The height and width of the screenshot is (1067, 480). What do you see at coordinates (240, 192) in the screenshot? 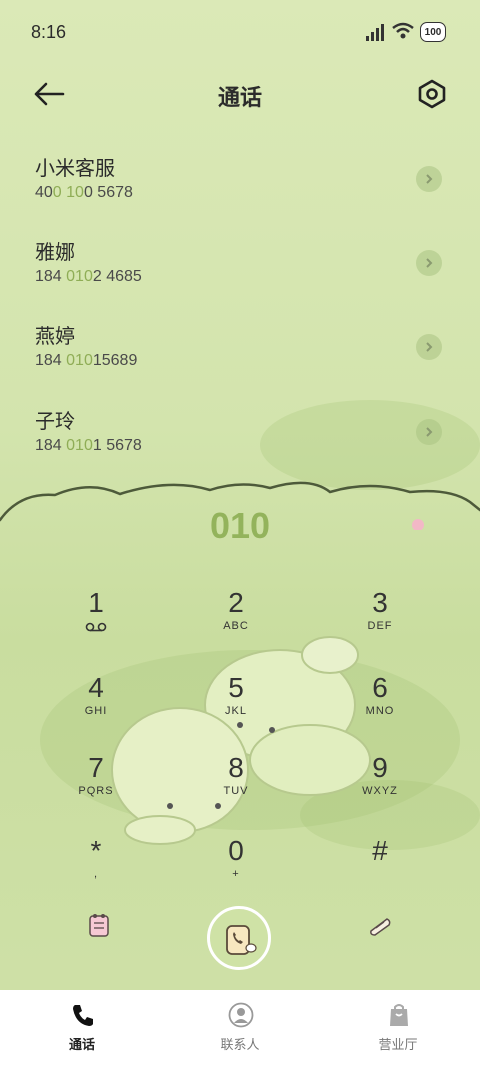
I see `contact-row: 小米客服 400 100 5678` at bounding box center [240, 192].